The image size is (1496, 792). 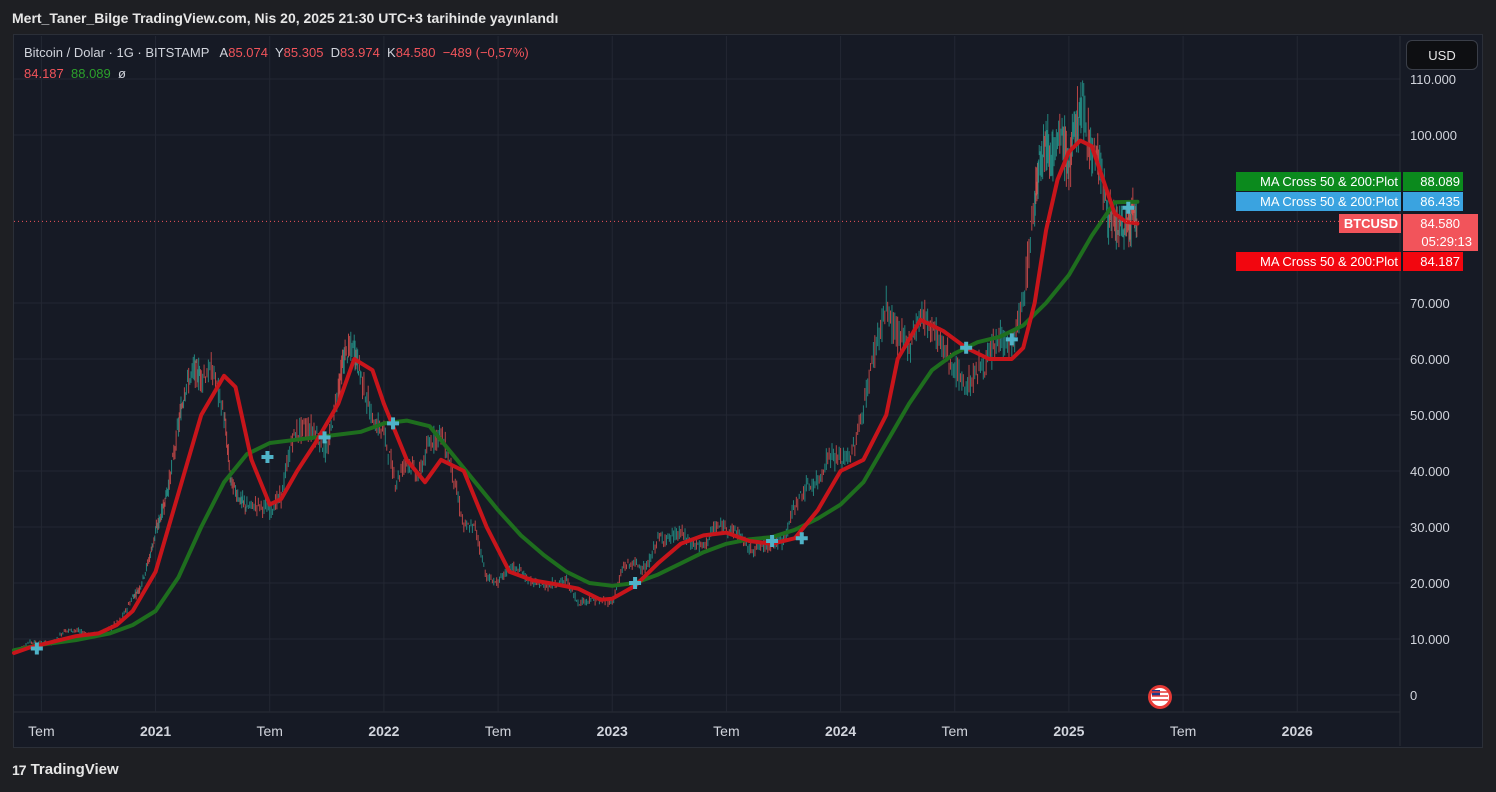 What do you see at coordinates (44, 73) in the screenshot?
I see `ma-fast-value: 84.187` at bounding box center [44, 73].